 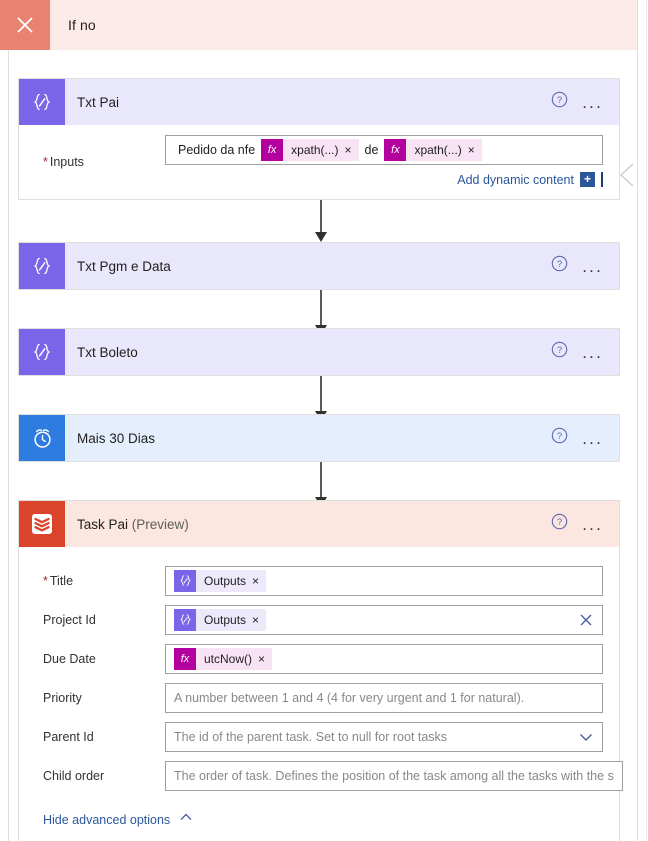 What do you see at coordinates (225, 580) in the screenshot?
I see `token-label: Outputs` at bounding box center [225, 580].